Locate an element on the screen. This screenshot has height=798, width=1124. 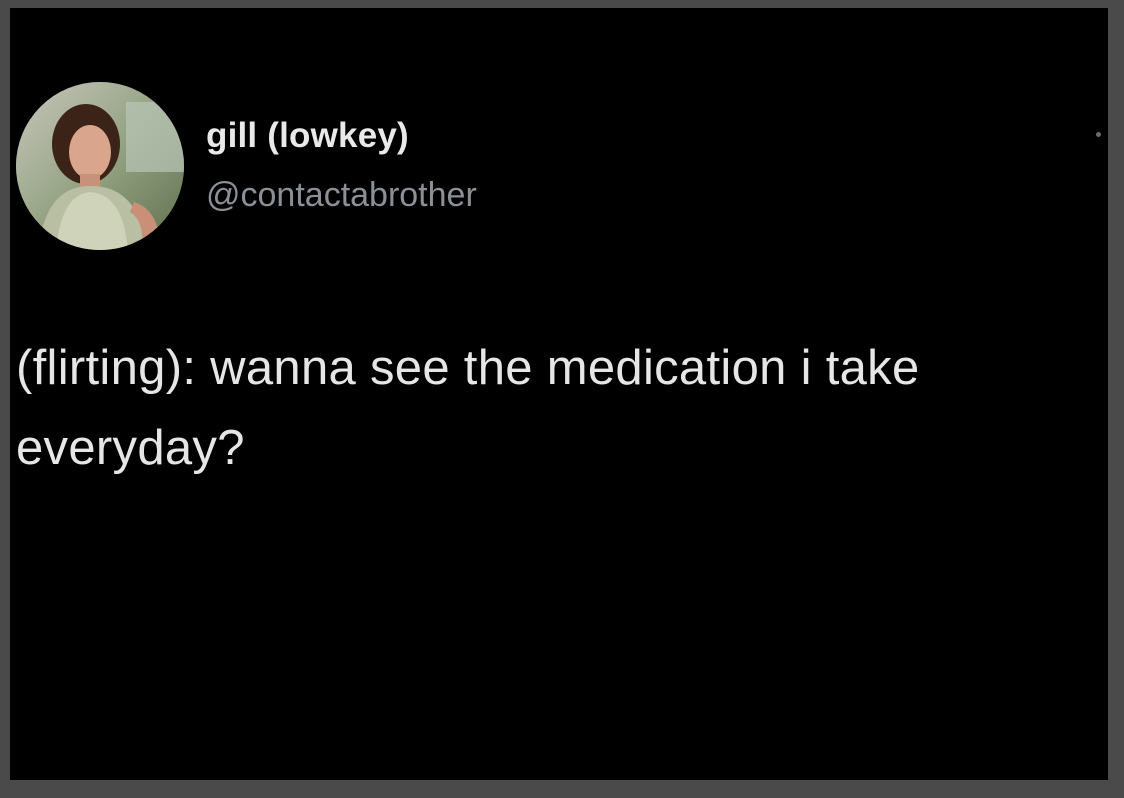
user-handle: @contactabrother is located at coordinates (341, 195).